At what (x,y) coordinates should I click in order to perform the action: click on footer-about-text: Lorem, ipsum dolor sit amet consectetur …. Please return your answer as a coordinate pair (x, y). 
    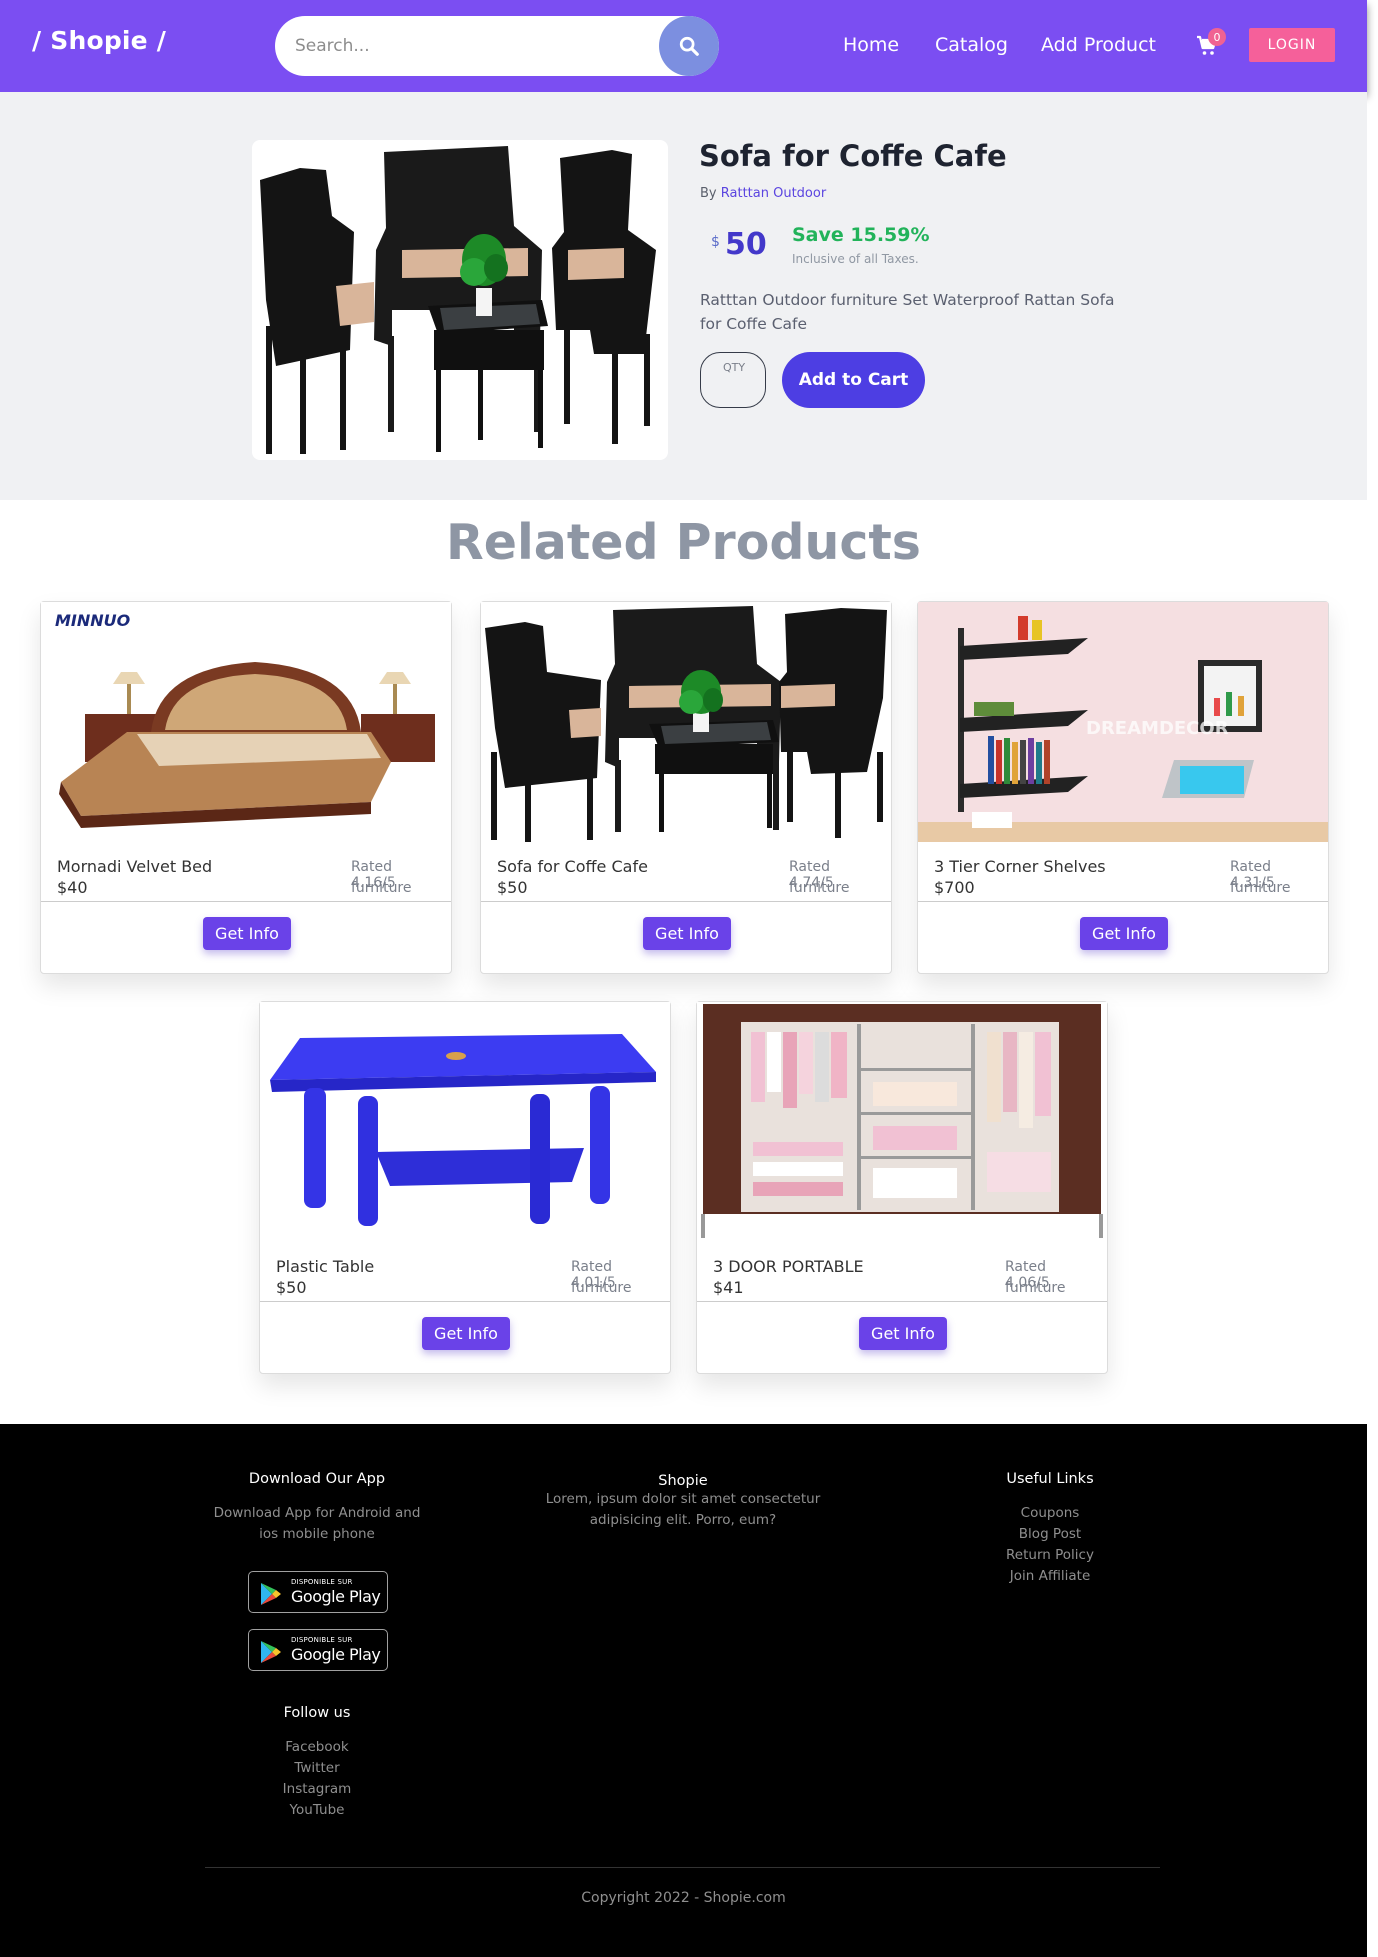
    Looking at the image, I should click on (683, 1509).